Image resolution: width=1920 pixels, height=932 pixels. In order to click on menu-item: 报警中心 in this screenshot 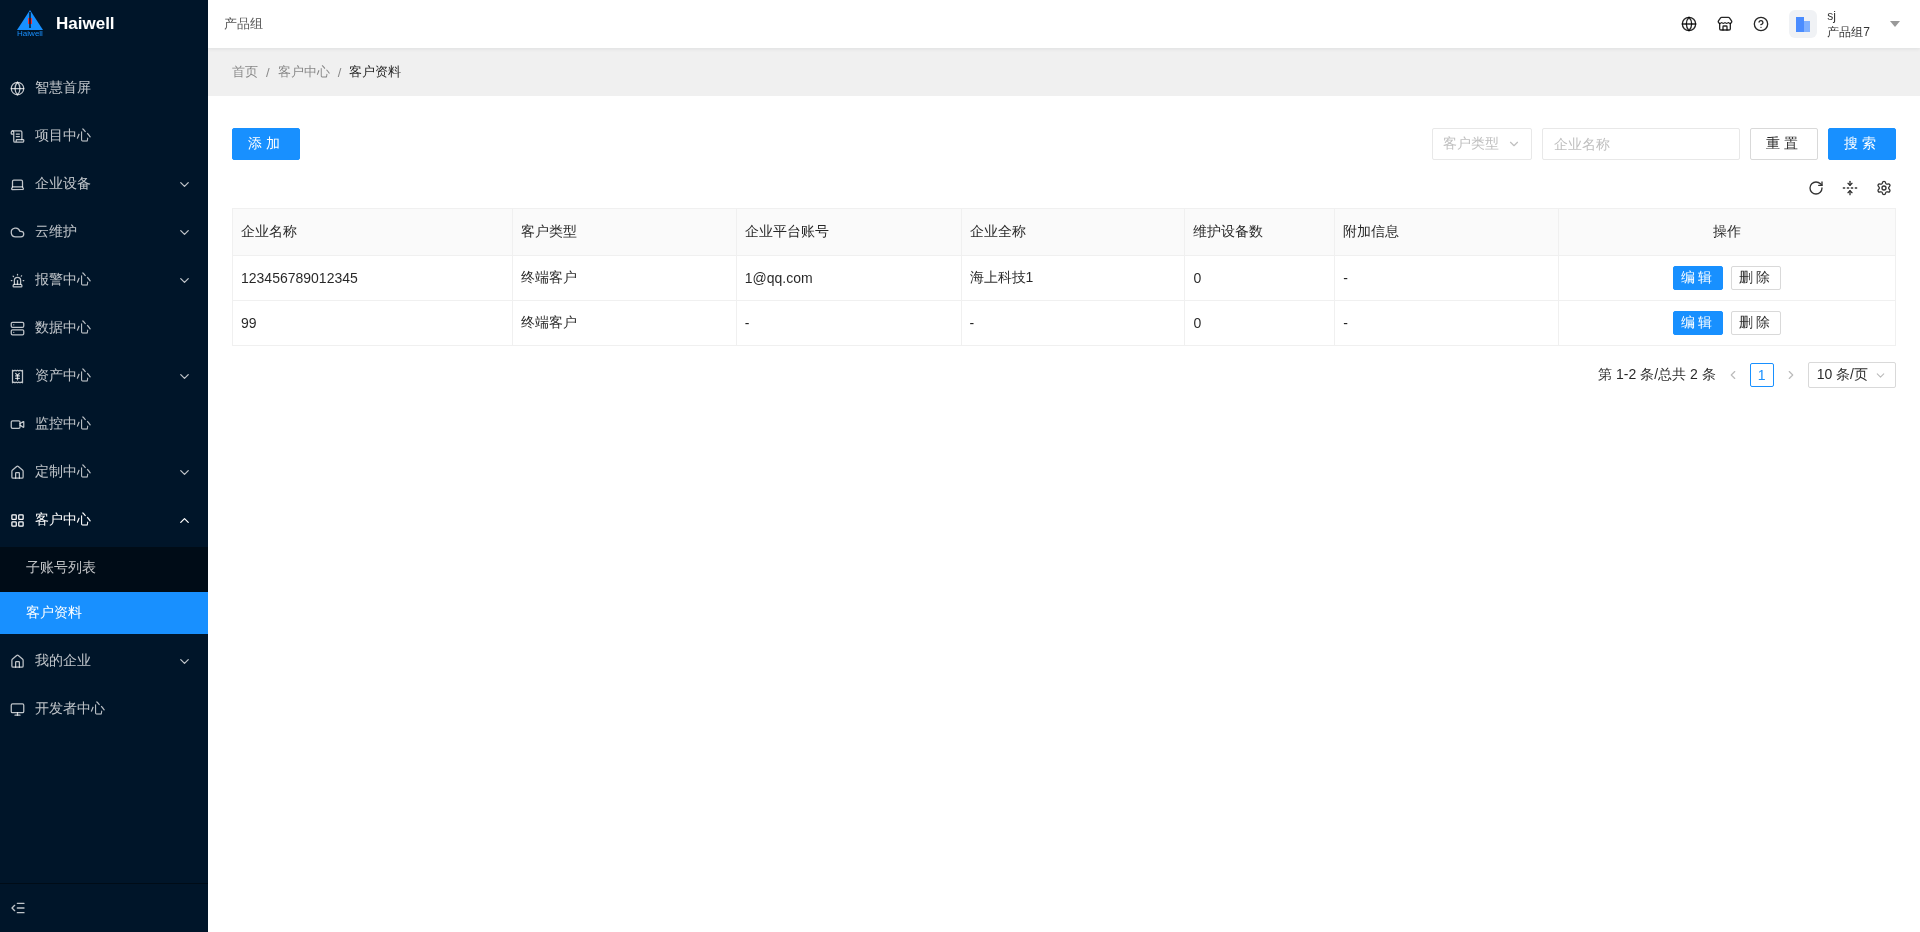, I will do `click(104, 280)`.